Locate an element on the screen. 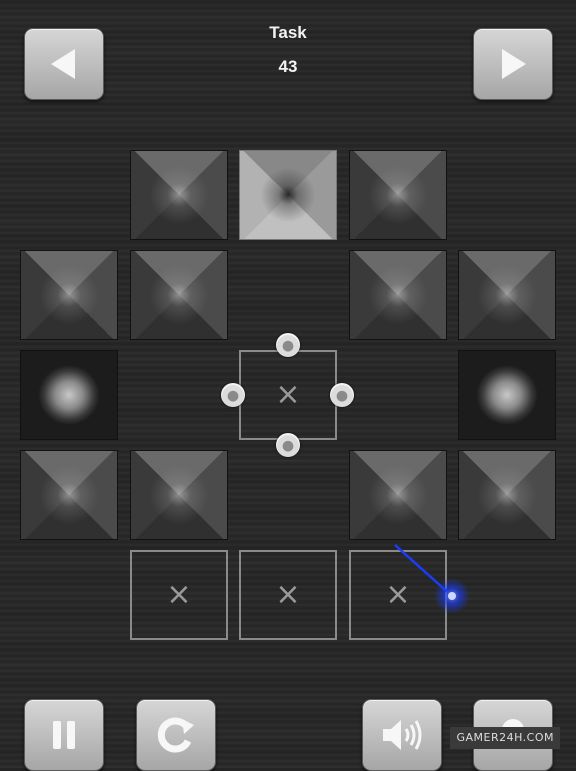  triangle-right-icon is located at coordinates (514, 64).